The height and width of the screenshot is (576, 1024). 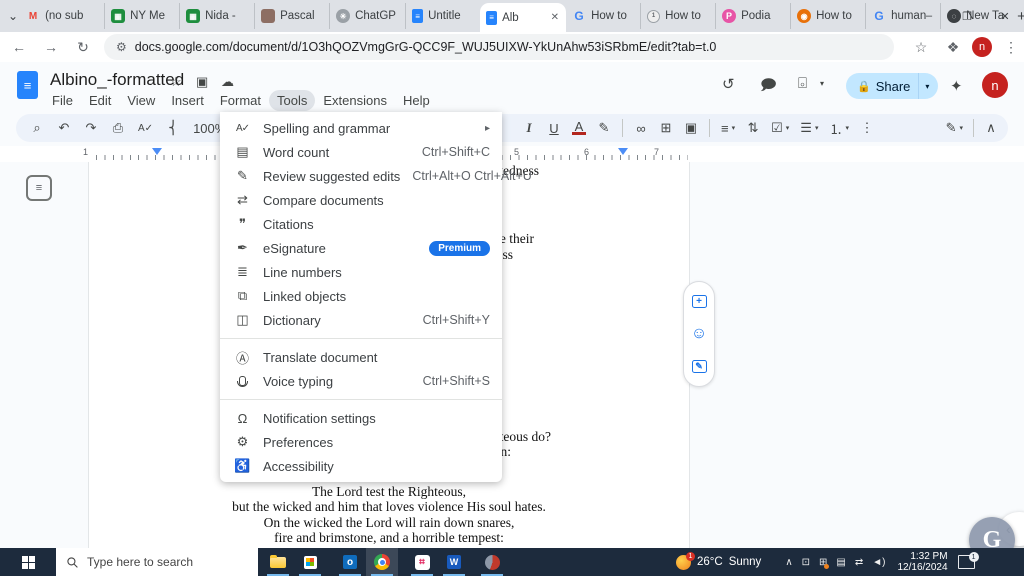 What do you see at coordinates (278, 562) in the screenshot?
I see `taskbar-file-explorer` at bounding box center [278, 562].